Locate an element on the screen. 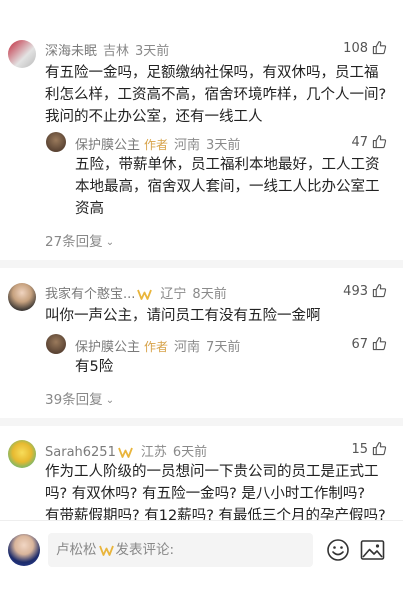 The height and width of the screenshot is (590, 403). comment-input: 卢松松 发表评论: is located at coordinates (180, 550).